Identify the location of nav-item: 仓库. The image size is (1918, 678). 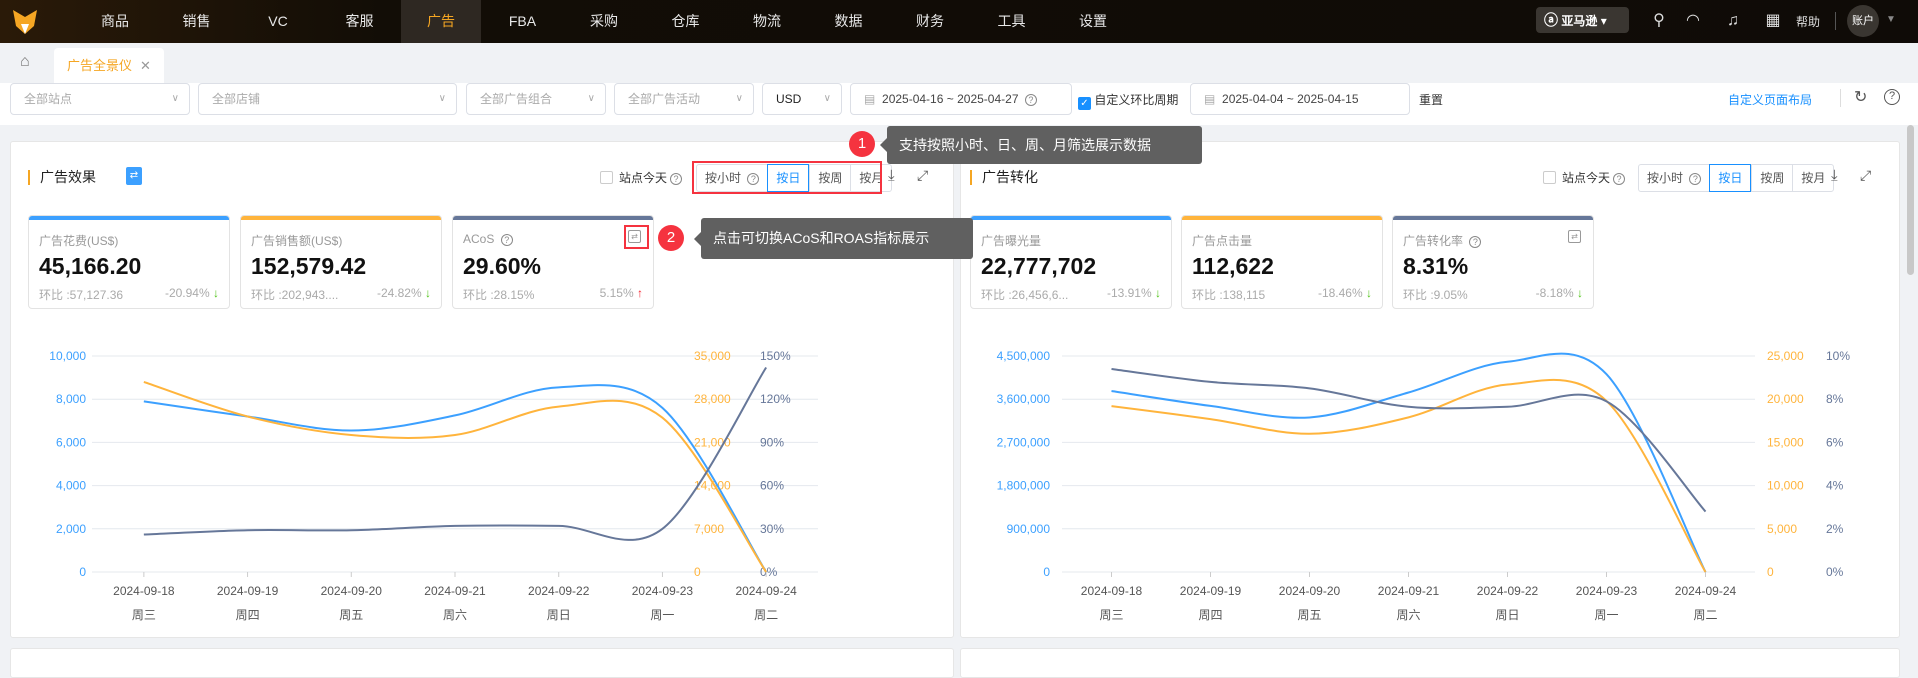
(686, 21).